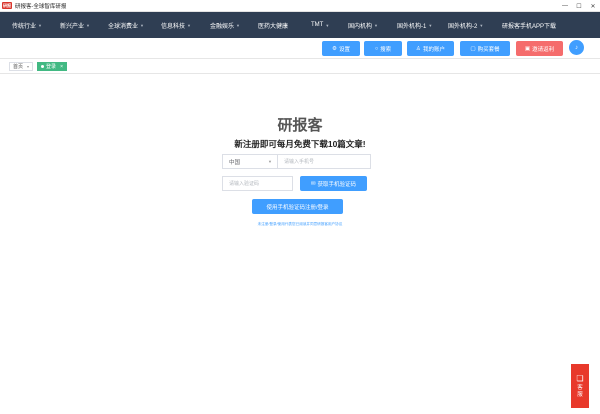 The width and height of the screenshot is (600, 414). I want to click on nav-item-label: 国外机构-2, so click(463, 26).